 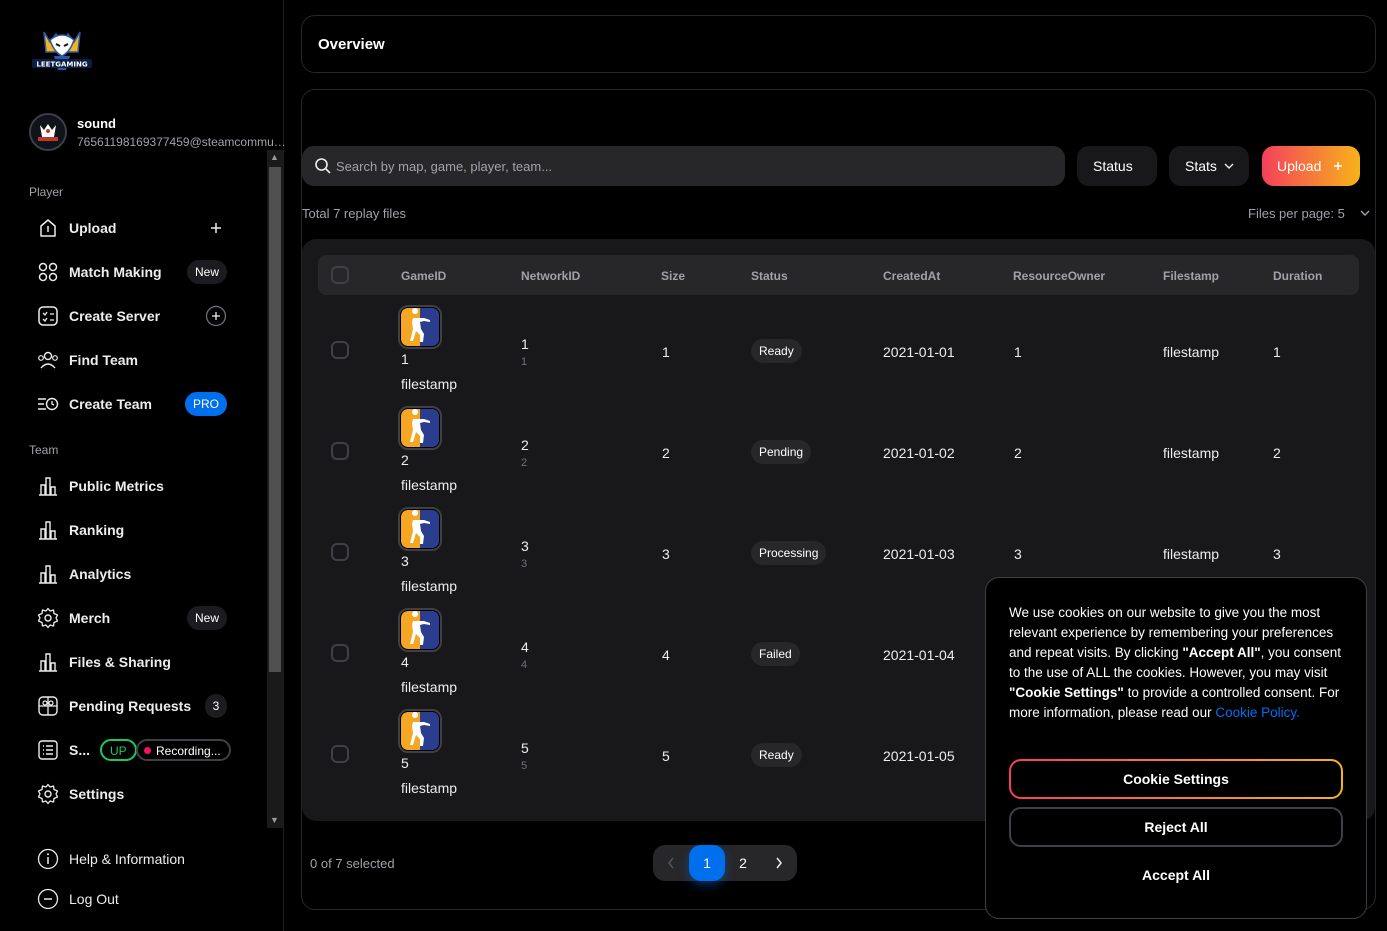 I want to click on column-header-resourceowner: ResourceOwner, so click(x=1059, y=276).